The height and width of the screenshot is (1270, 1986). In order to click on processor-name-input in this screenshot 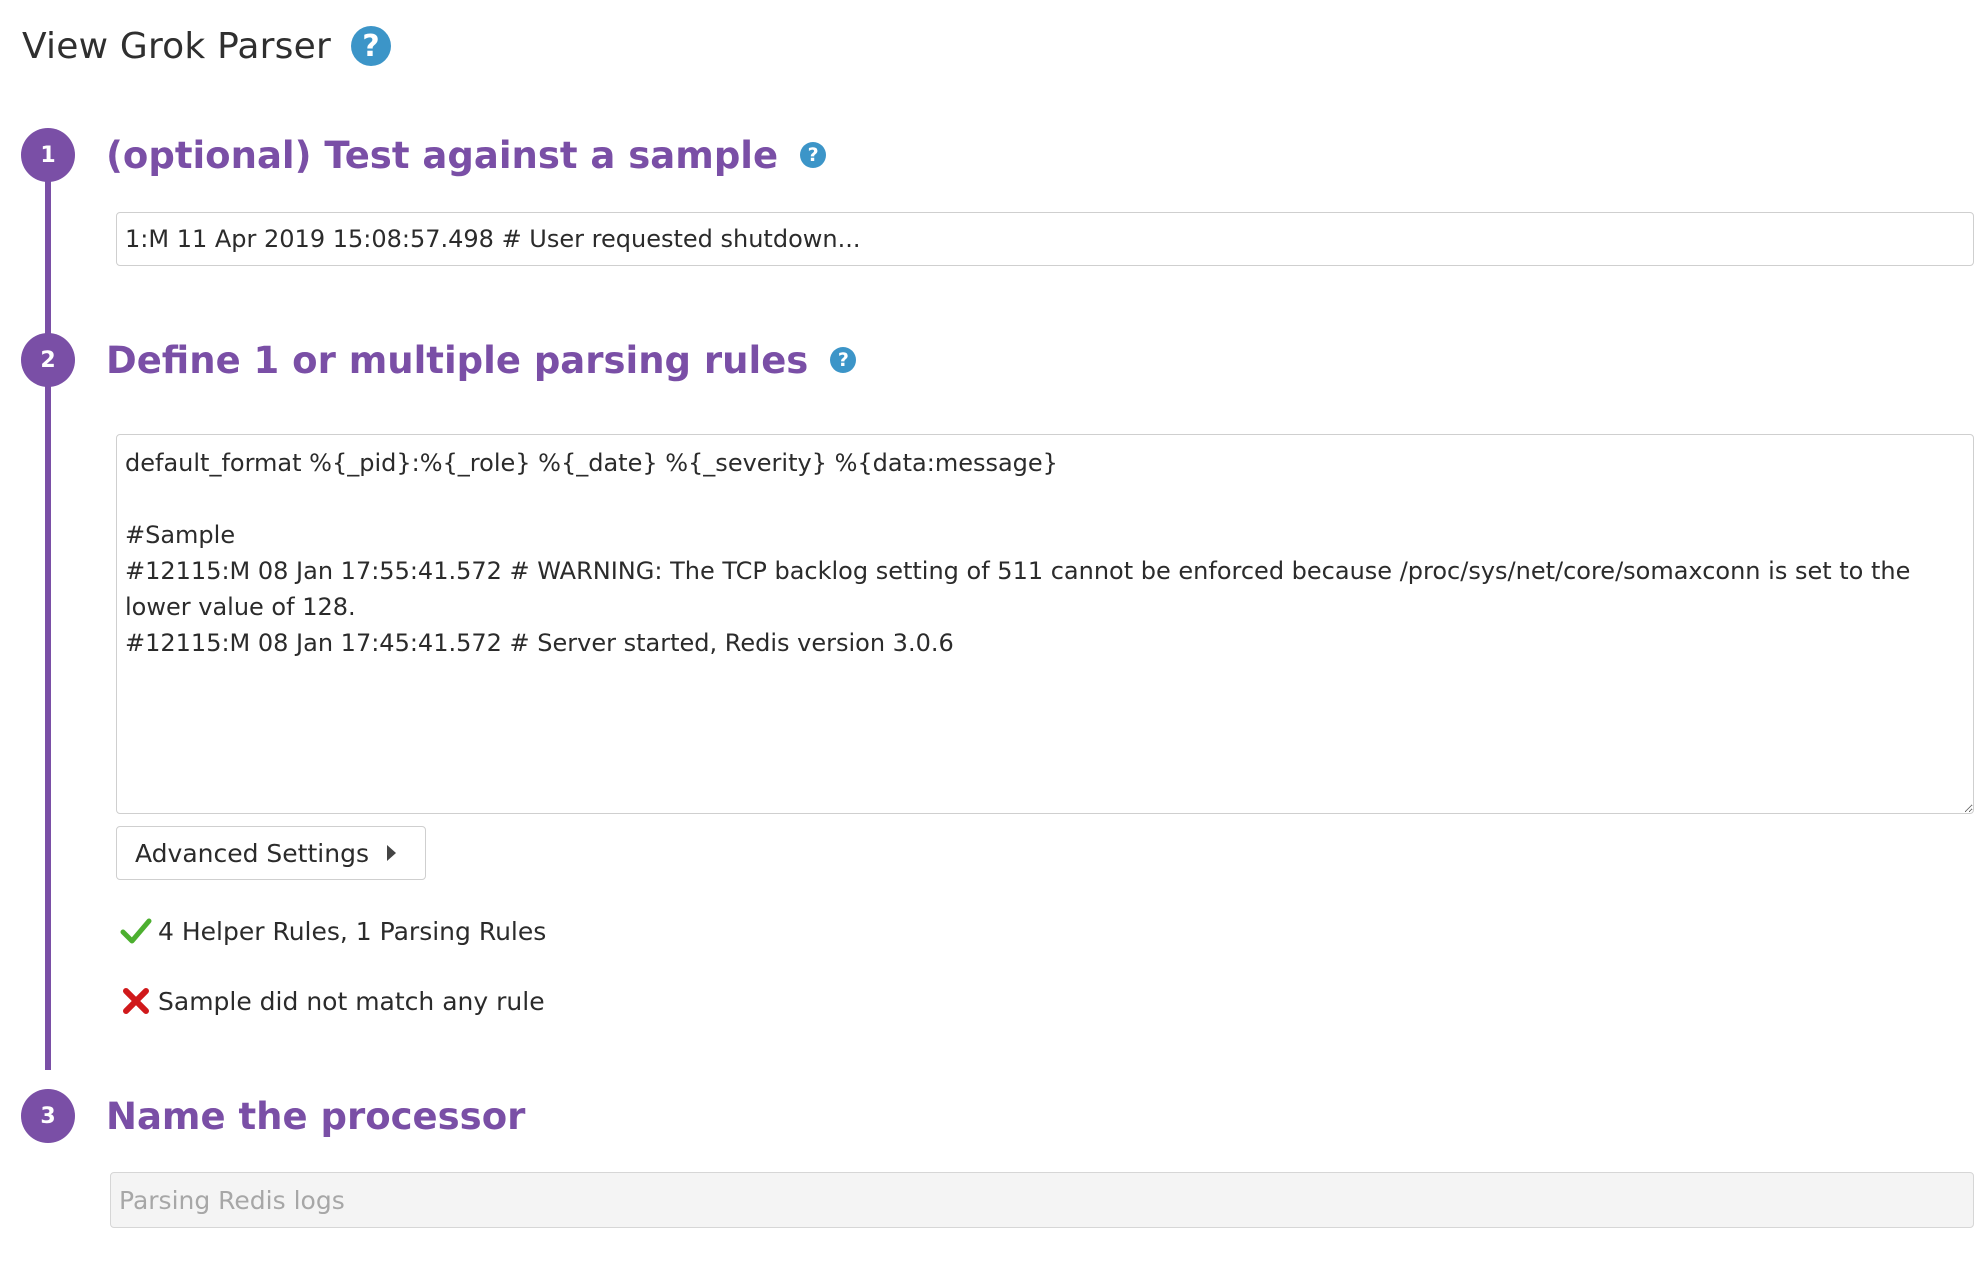, I will do `click(1042, 1200)`.